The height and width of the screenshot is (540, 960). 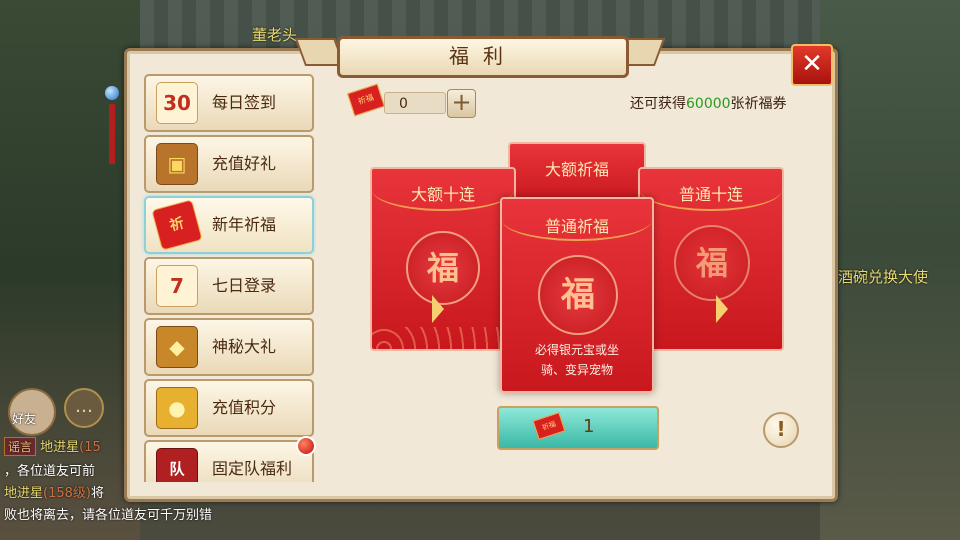 I want to click on close-button: ✕, so click(x=812, y=65).